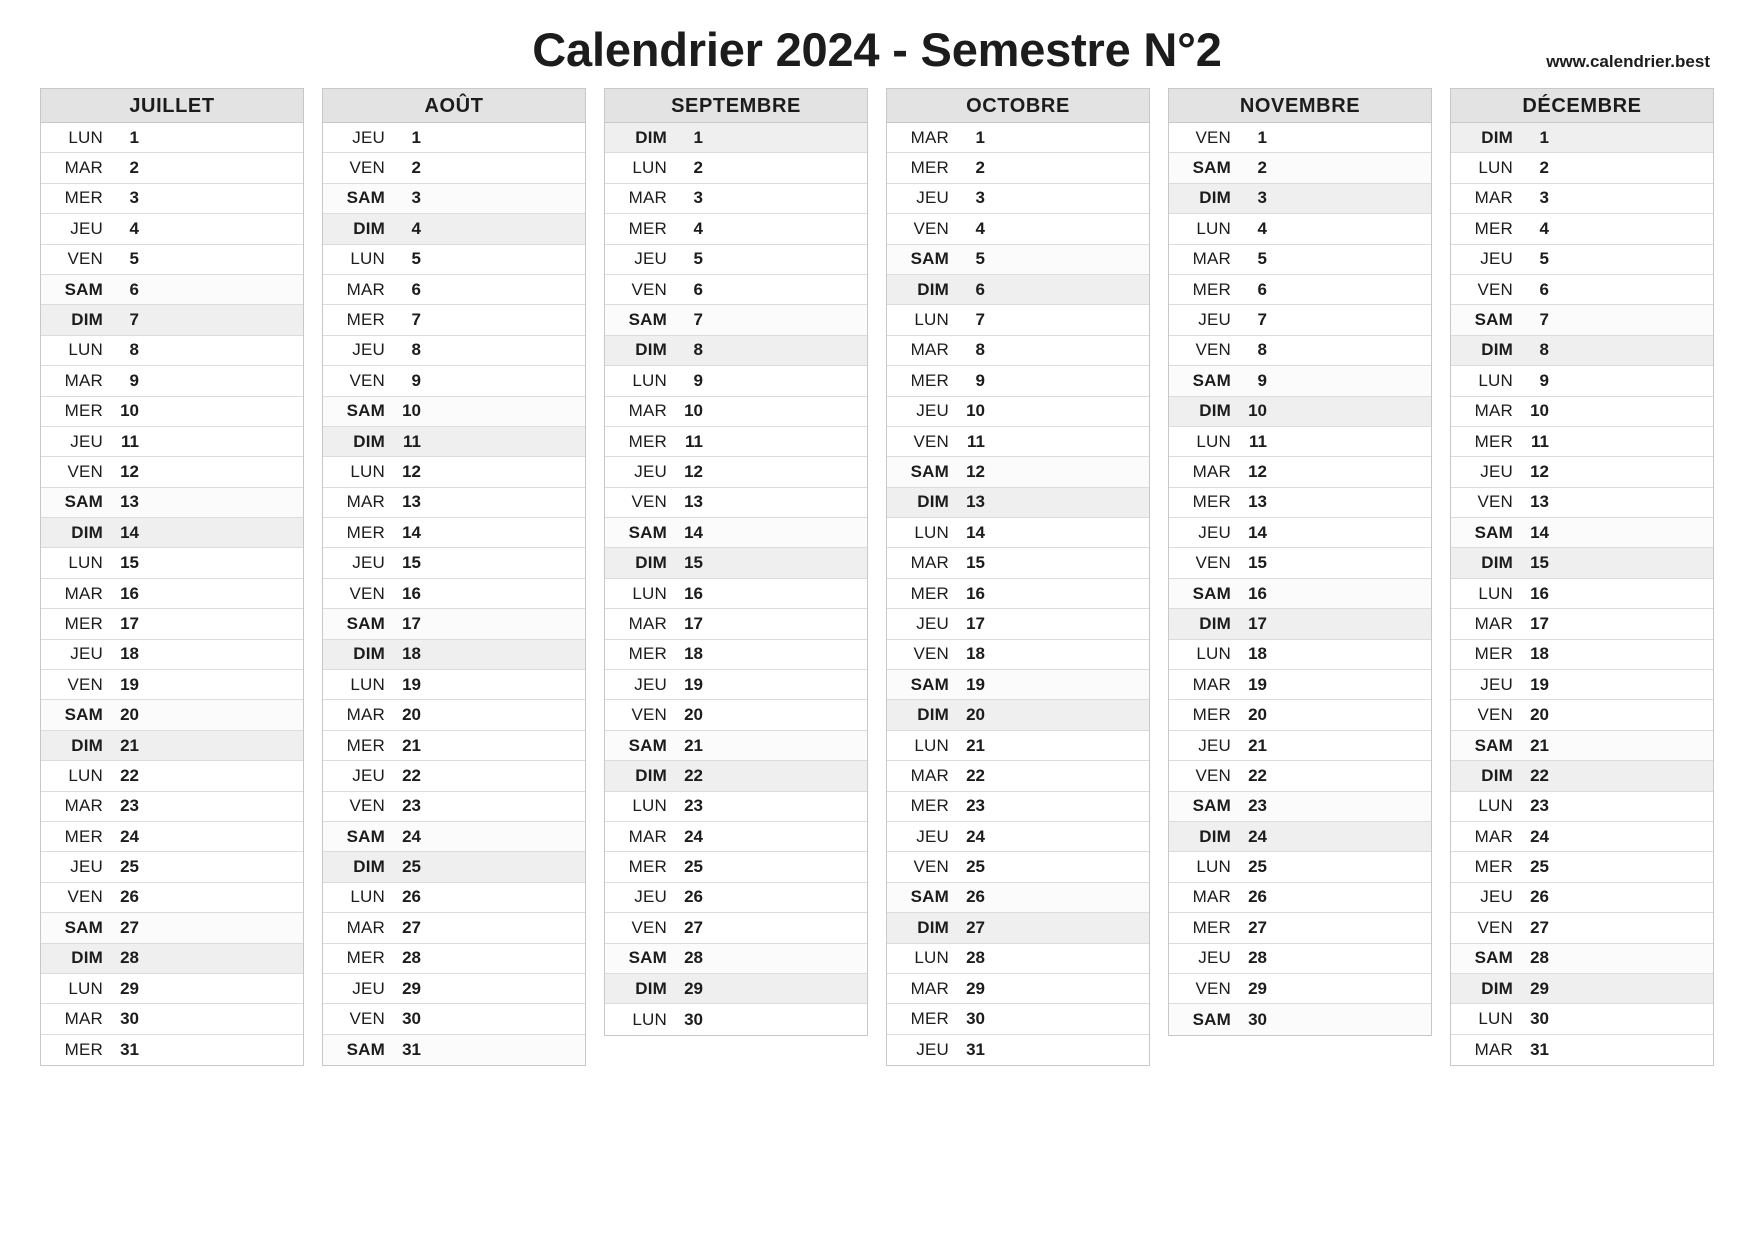 Image resolution: width=1754 pixels, height=1240 pixels. I want to click on day-row: MAR 27, so click(454, 928).